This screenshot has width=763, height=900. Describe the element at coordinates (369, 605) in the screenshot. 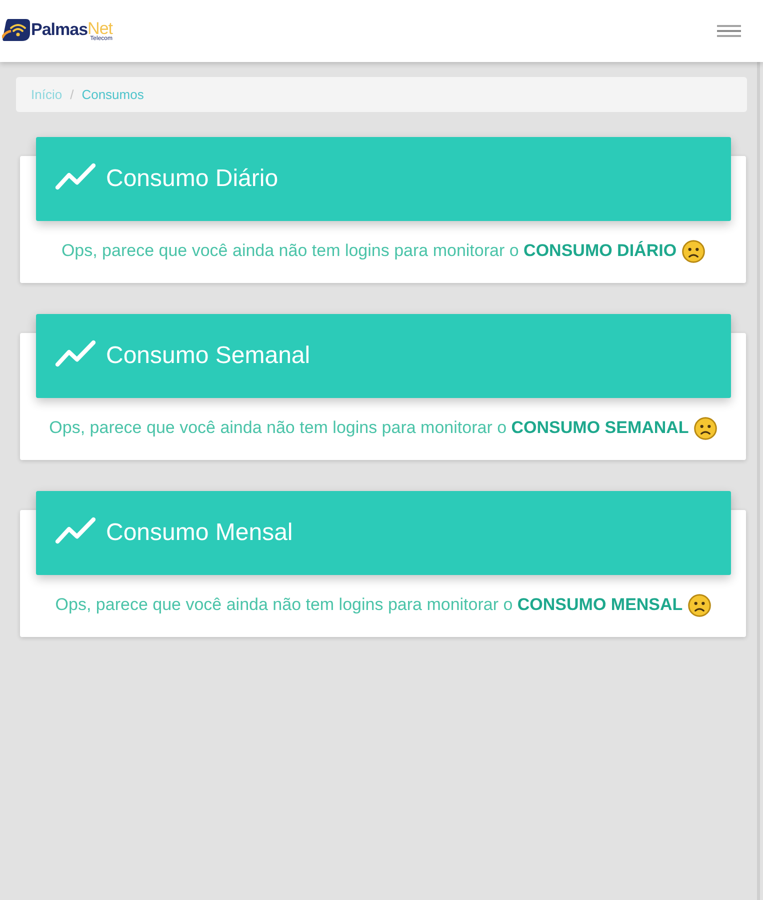

I see `empty-message: Ops, parece que você ainda não tem logins para monitorar o CONSUMO MENSAL` at that location.